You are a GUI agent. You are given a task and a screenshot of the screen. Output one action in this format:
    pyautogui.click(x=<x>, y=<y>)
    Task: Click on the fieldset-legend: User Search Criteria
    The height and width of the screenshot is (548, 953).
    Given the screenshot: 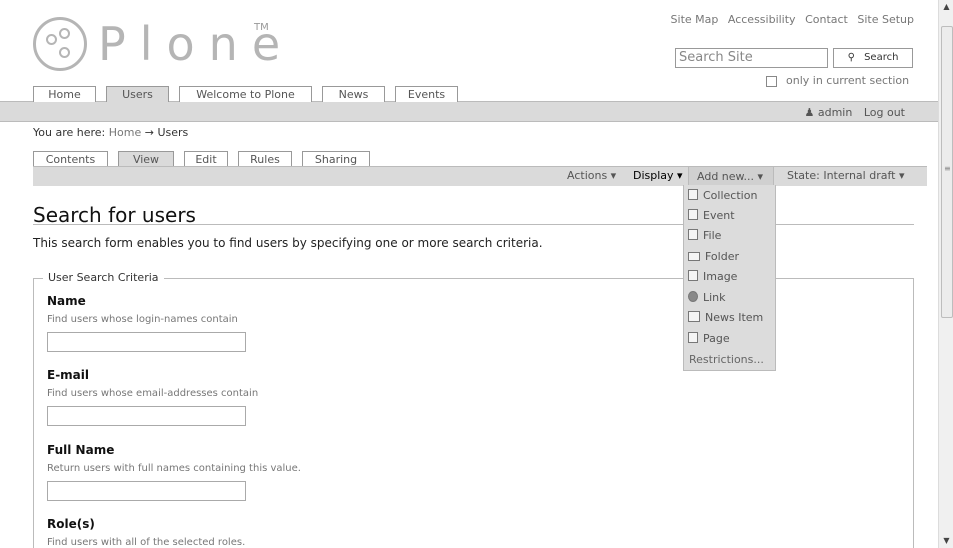 What is the action you would take?
    pyautogui.click(x=103, y=277)
    